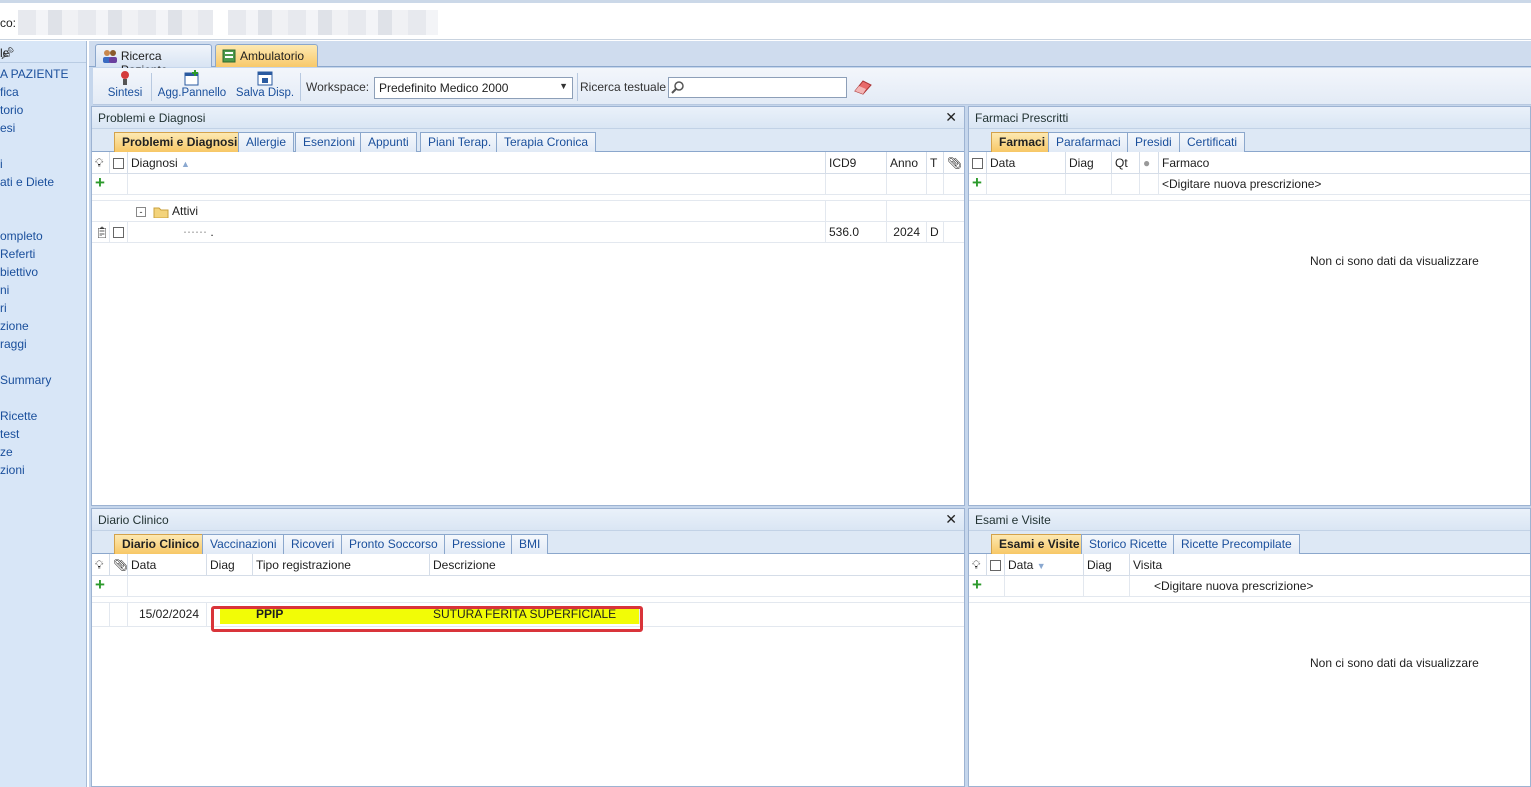 The width and height of the screenshot is (1531, 787). Describe the element at coordinates (546, 142) in the screenshot. I see `tab-terapia-cronica: Terapia Cronica` at that location.